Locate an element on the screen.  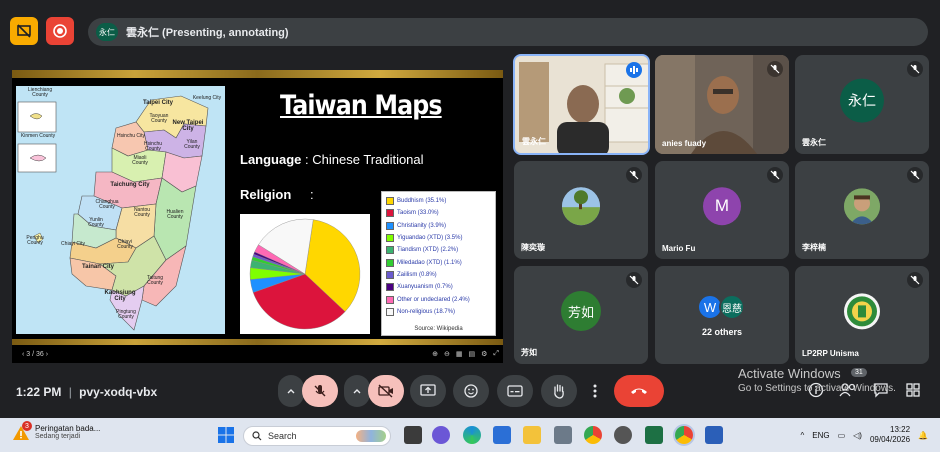
participant-tile-yongren: 永仁 雲永仁 is located at coordinates (862, 104).